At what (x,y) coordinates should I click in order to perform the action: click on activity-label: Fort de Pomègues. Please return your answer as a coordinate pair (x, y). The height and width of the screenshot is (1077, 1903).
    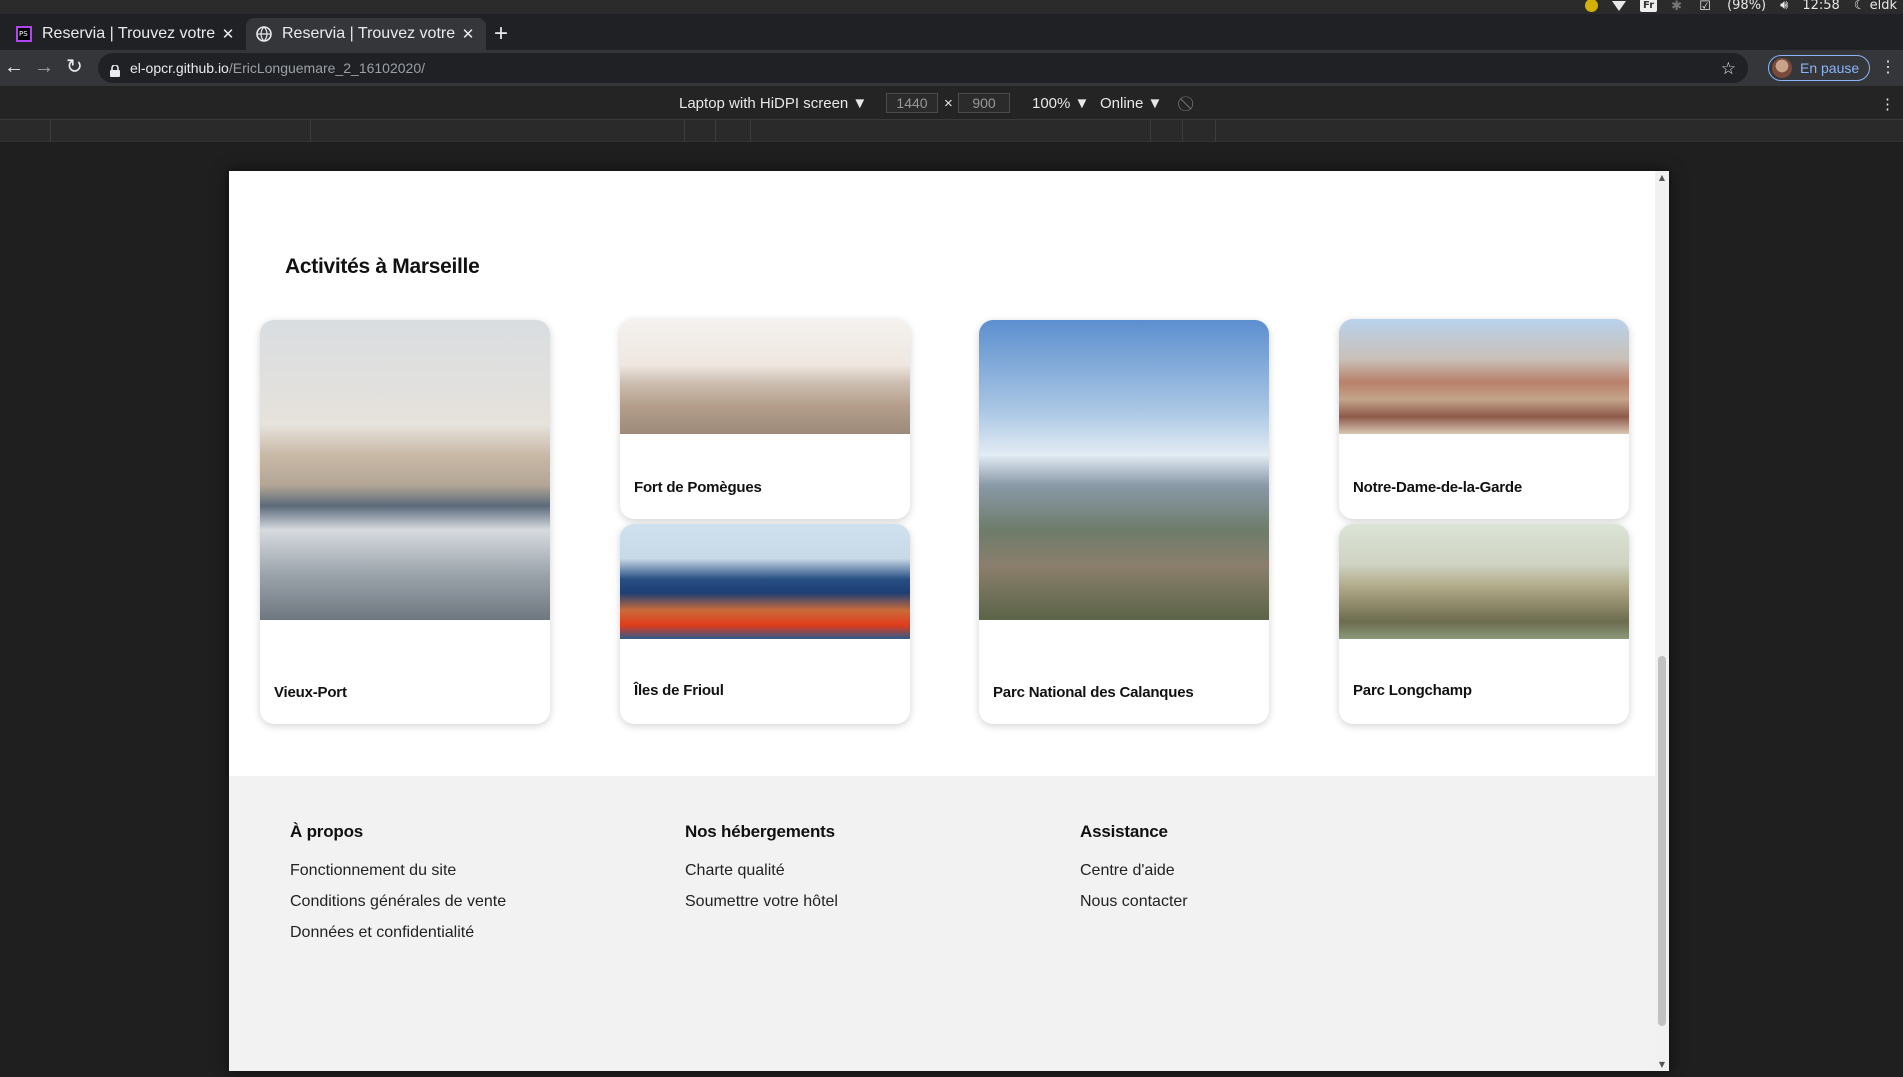
    Looking at the image, I should click on (698, 487).